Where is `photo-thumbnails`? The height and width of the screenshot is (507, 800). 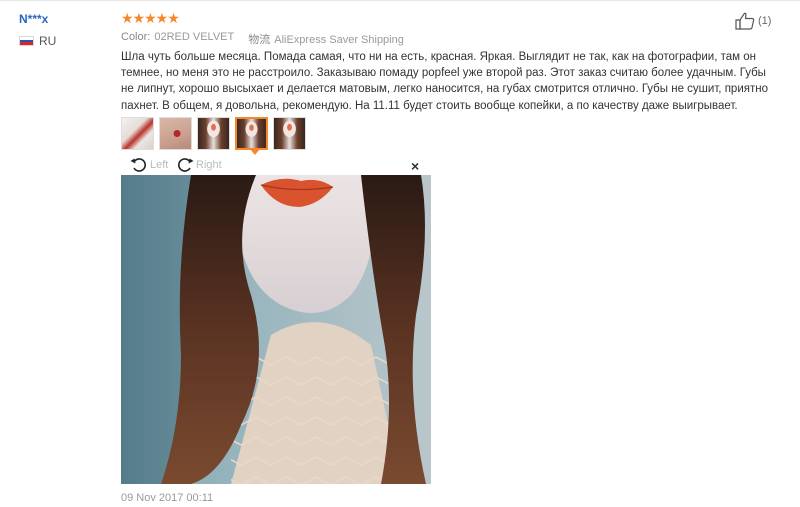 photo-thumbnails is located at coordinates (213, 133).